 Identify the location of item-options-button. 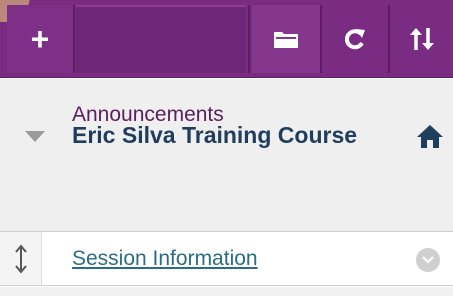
(428, 260).